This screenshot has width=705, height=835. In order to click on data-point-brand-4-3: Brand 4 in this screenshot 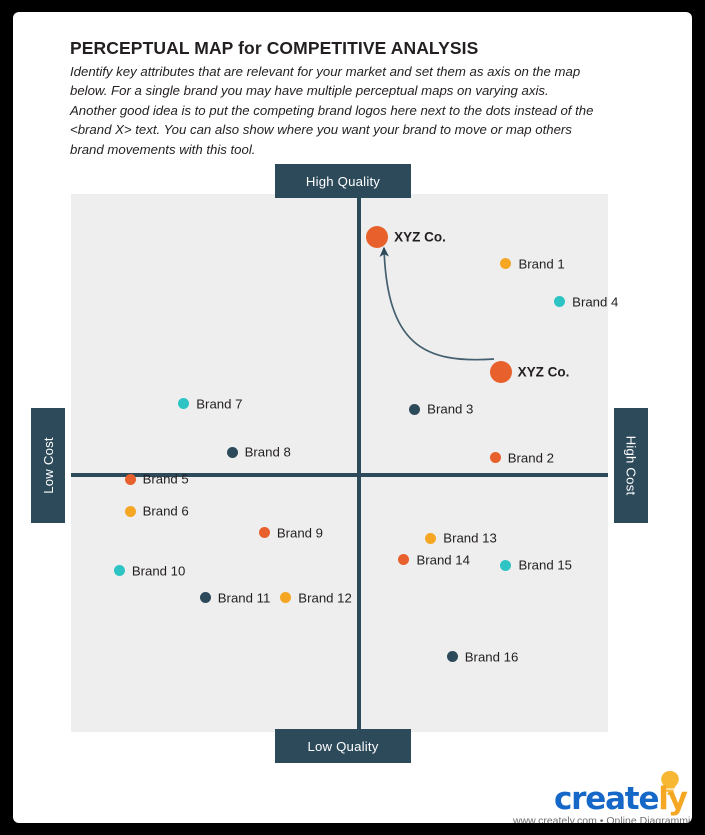, I will do `click(586, 301)`.